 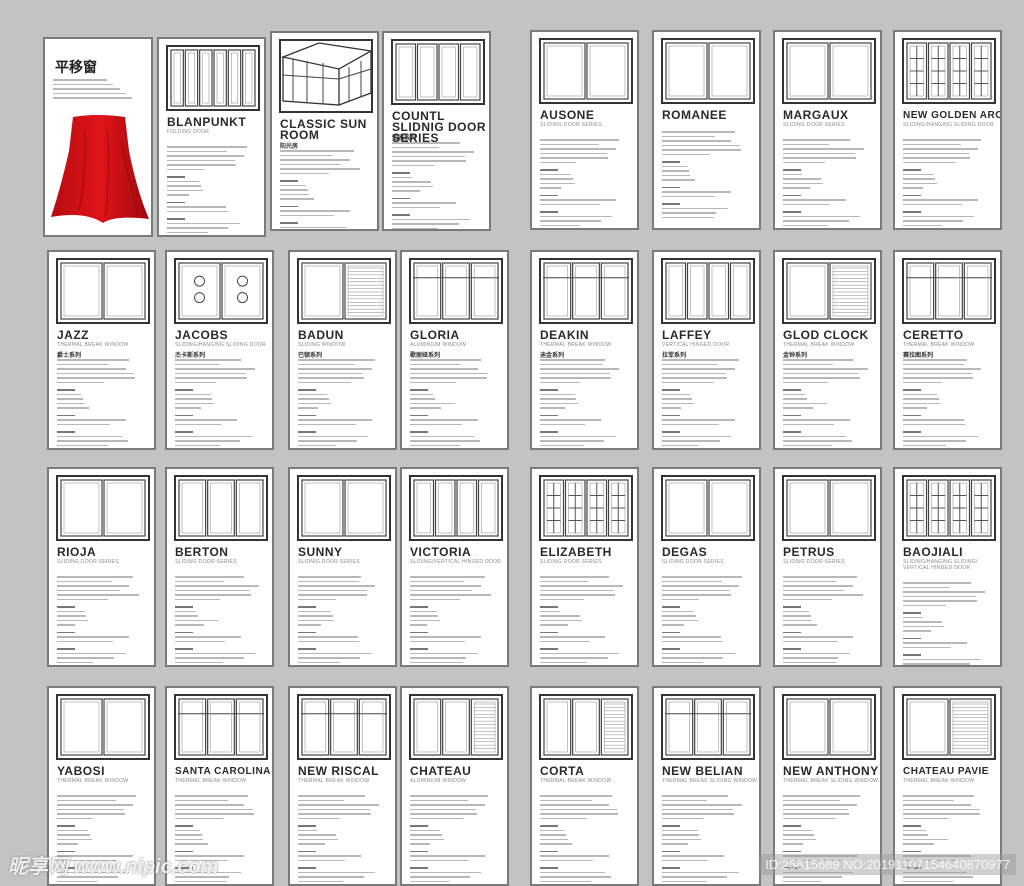 I want to click on watermark-id: ID:25815689 NO:20191107154640870977, so click(x=887, y=864).